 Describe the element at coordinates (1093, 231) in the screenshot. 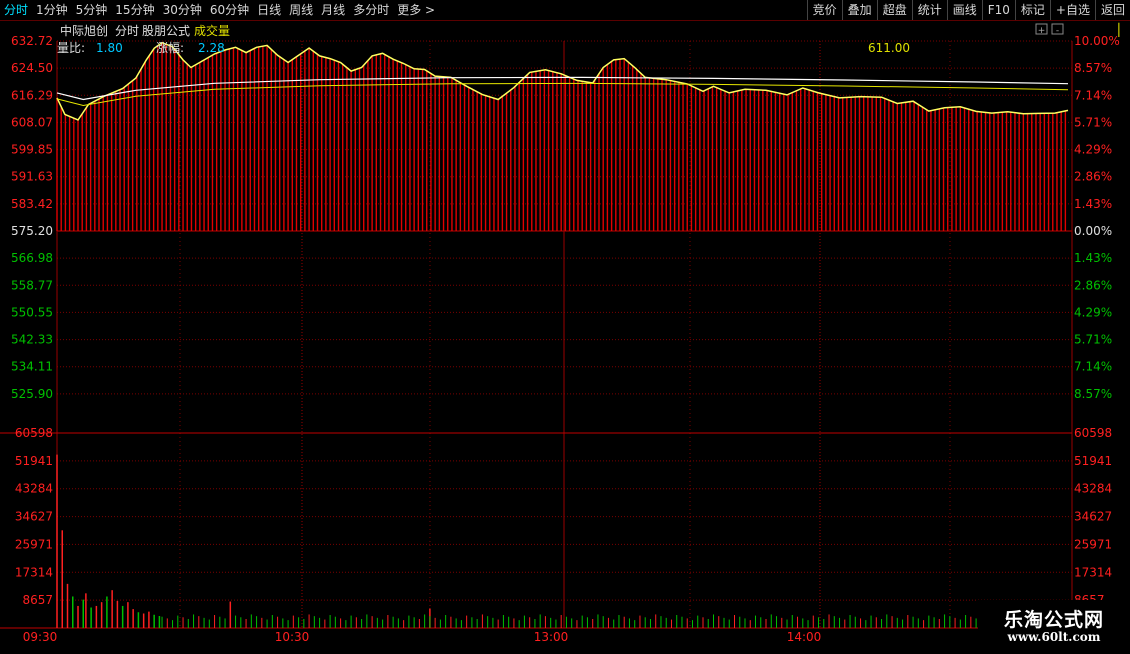

I see `percent-tick-label: 0.00%` at that location.